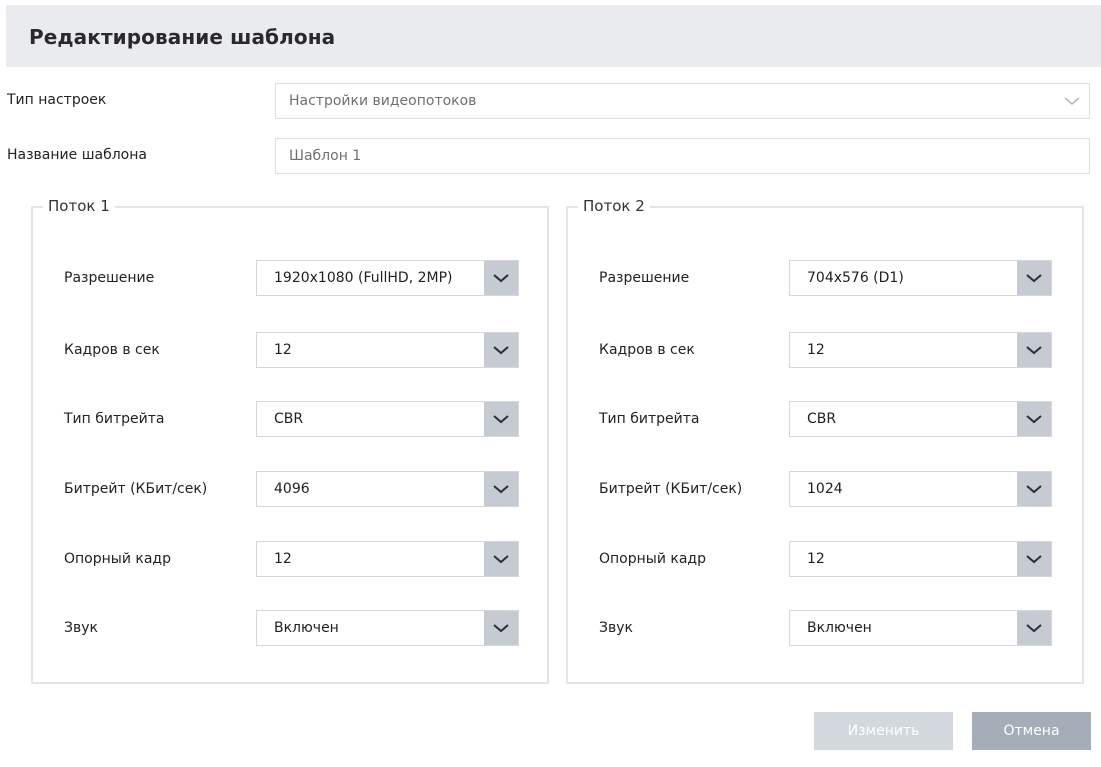 The height and width of the screenshot is (767, 1101). Describe the element at coordinates (682, 156) in the screenshot. I see `template-name-input: Шаблон 1` at that location.